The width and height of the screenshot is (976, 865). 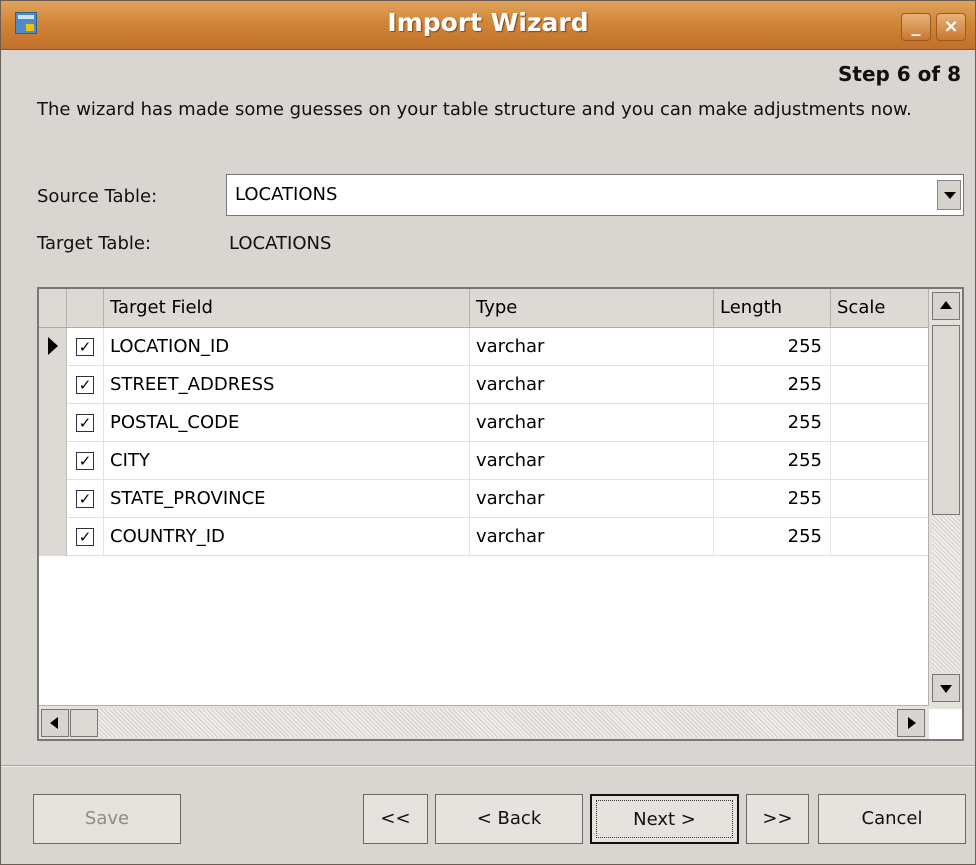 What do you see at coordinates (899, 74) in the screenshot?
I see `step-indicator: Step 6 of 8` at bounding box center [899, 74].